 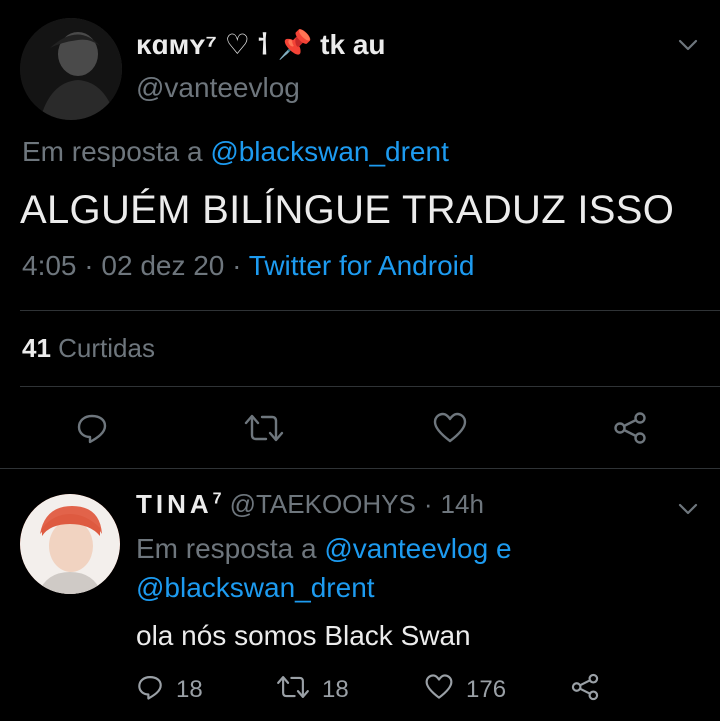 What do you see at coordinates (248, 266) in the screenshot?
I see `tweet-meta: 4:05 · 02 dez 20 · Twitter for Android` at bounding box center [248, 266].